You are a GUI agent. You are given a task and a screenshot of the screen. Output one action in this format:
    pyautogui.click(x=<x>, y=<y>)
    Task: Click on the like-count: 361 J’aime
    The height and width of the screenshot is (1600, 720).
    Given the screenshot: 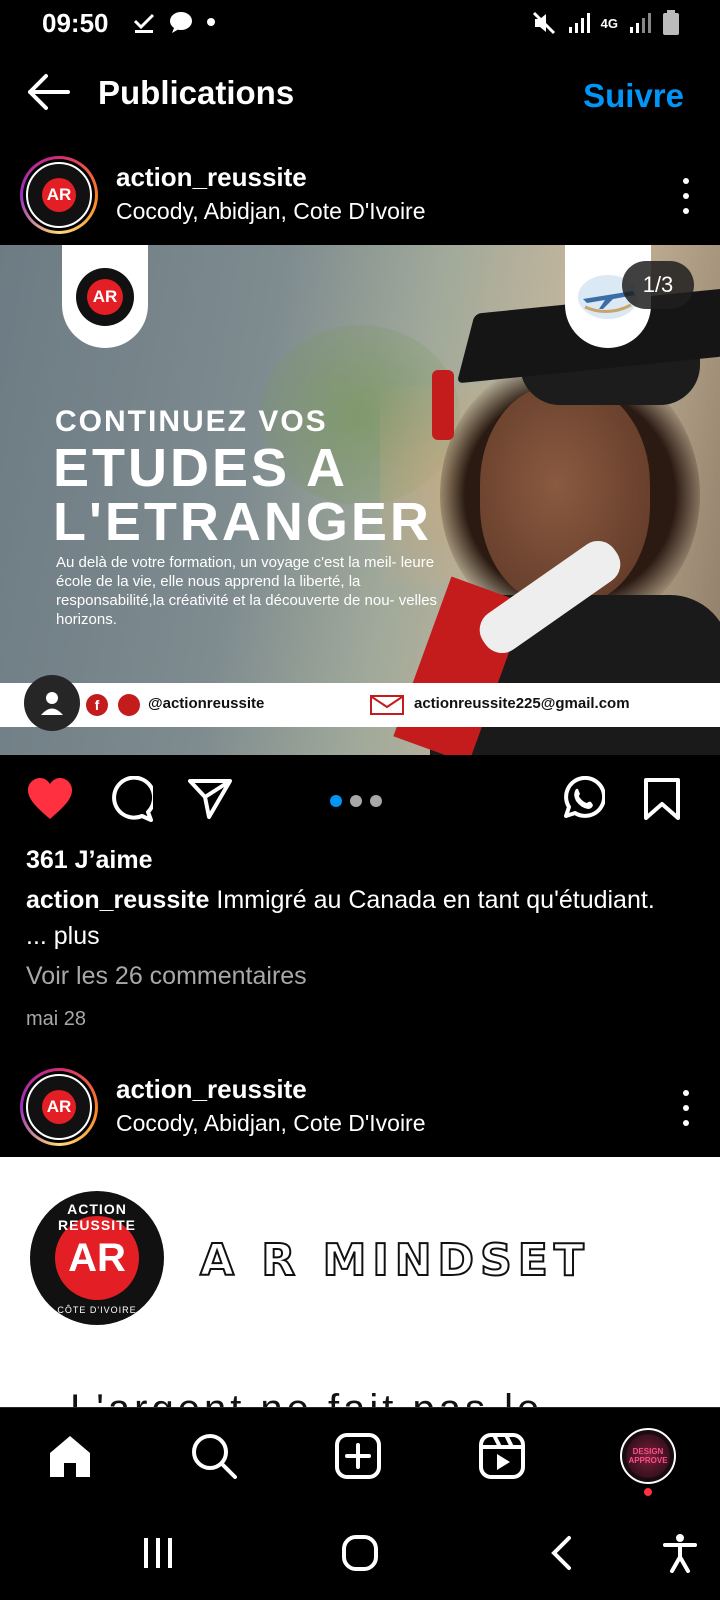 What is the action you would take?
    pyautogui.click(x=89, y=860)
    